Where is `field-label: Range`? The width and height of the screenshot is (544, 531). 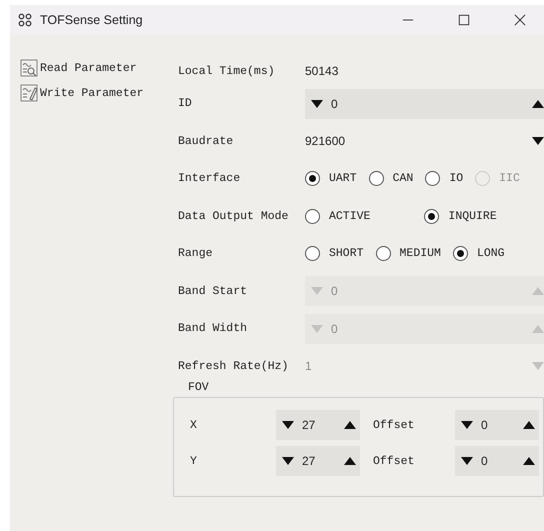 field-label: Range is located at coordinates (196, 253).